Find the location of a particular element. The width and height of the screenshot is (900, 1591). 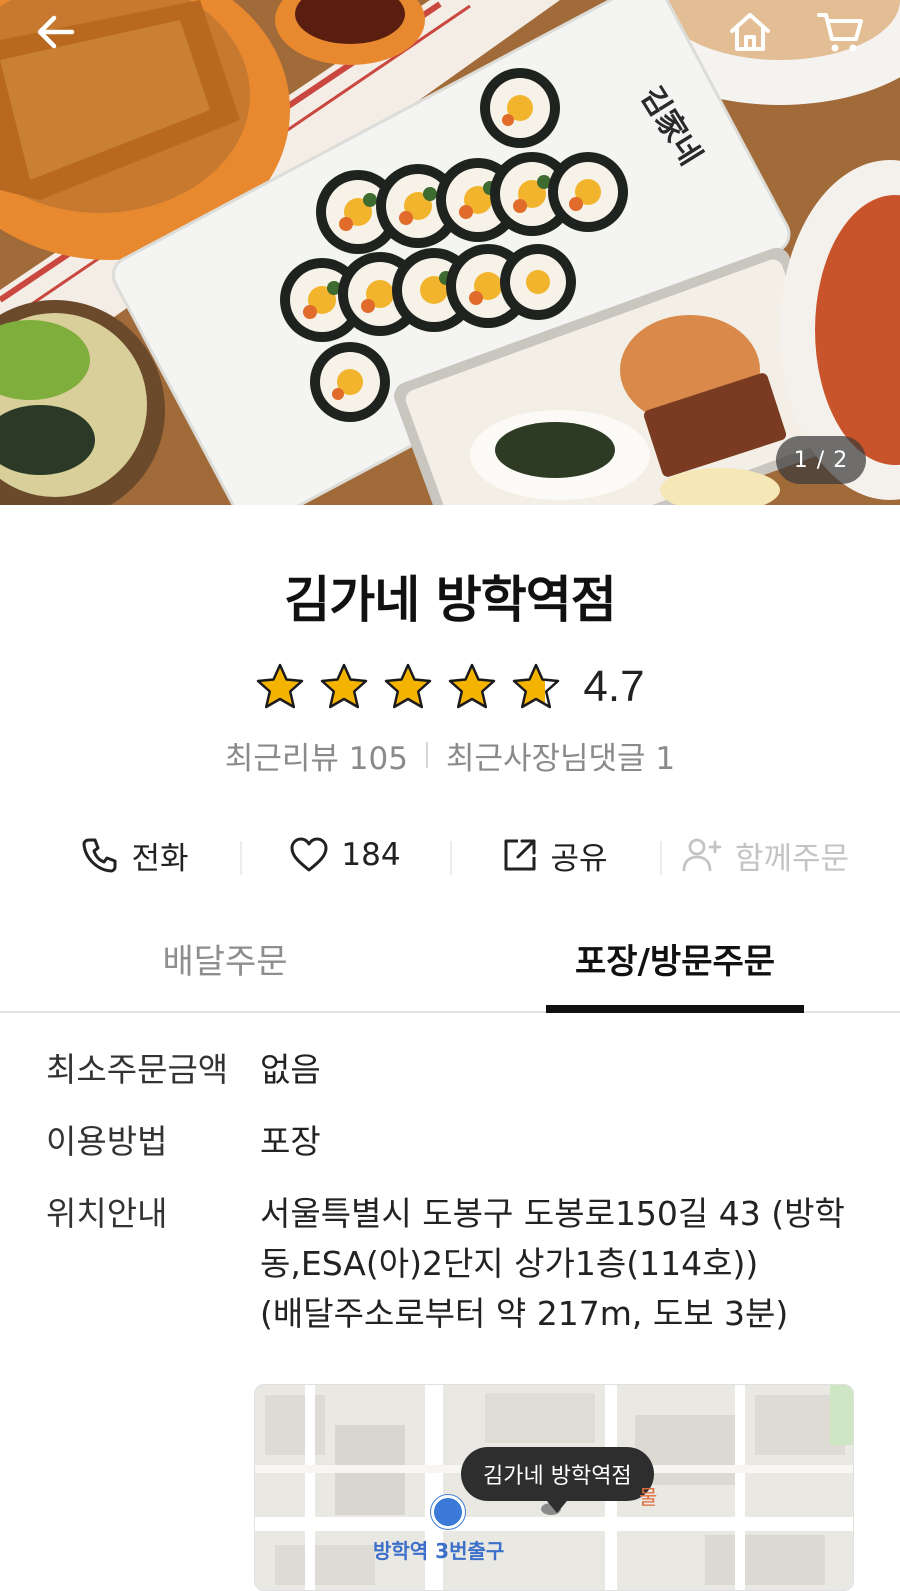

call-button: 전화 is located at coordinates (135, 855).